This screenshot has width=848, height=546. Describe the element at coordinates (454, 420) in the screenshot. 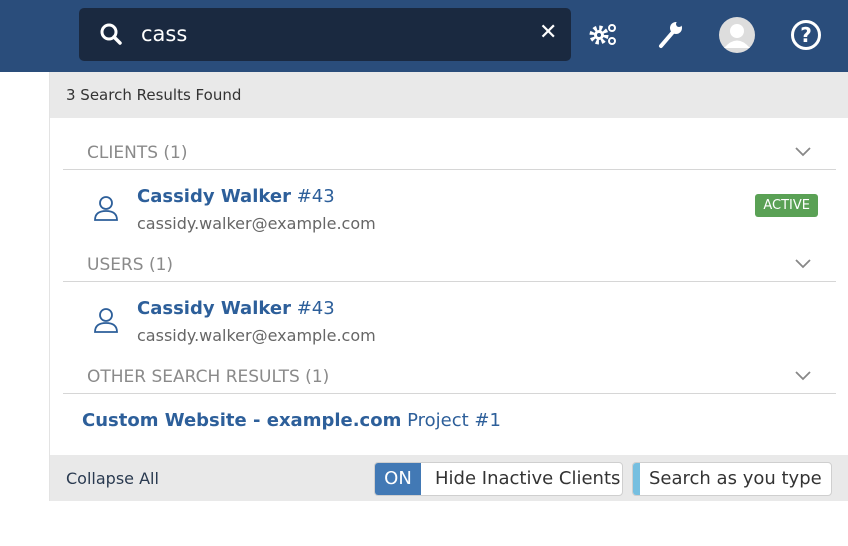

I see `project-id: Project #1` at that location.